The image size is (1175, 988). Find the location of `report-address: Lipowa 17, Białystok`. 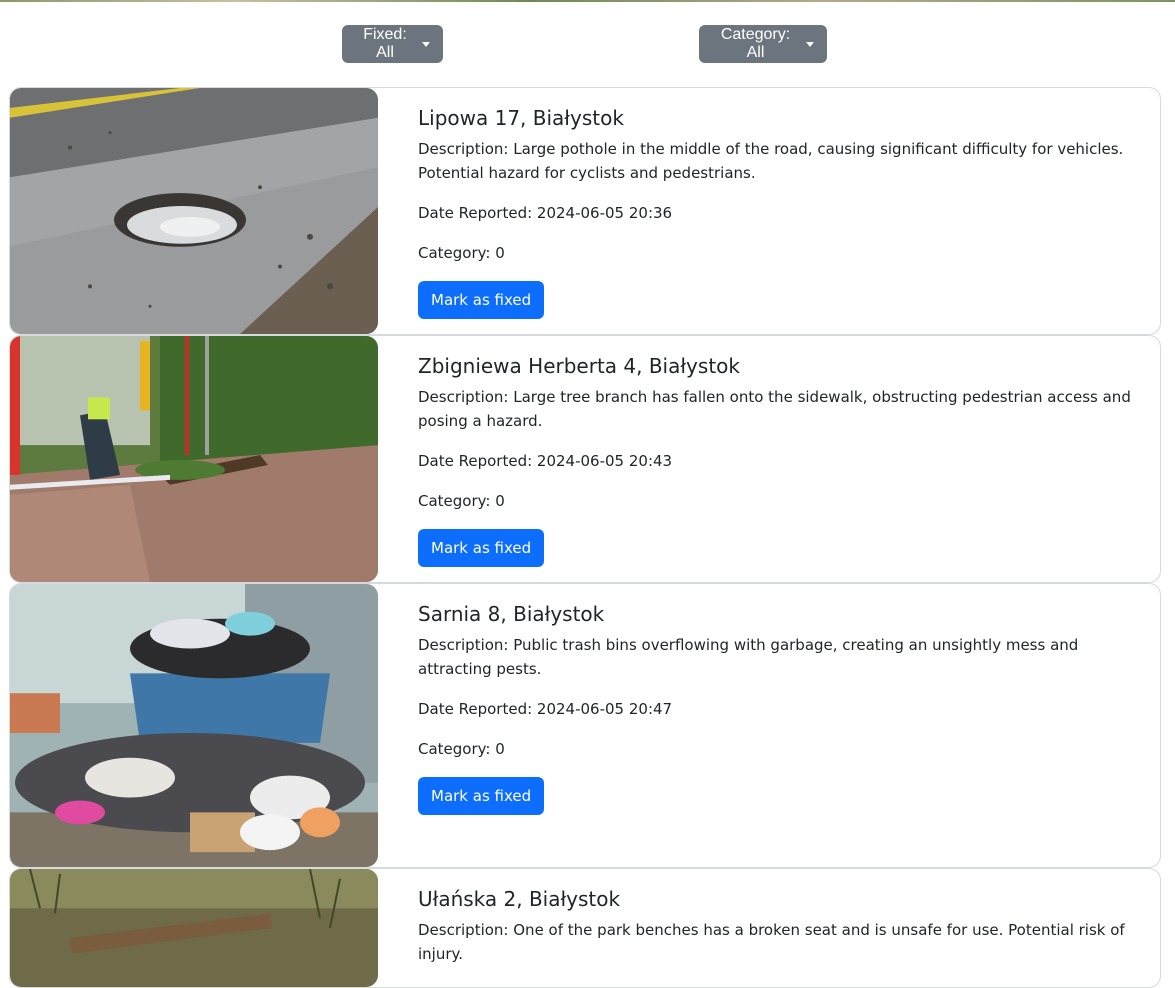

report-address: Lipowa 17, Białystok is located at coordinates (521, 118).